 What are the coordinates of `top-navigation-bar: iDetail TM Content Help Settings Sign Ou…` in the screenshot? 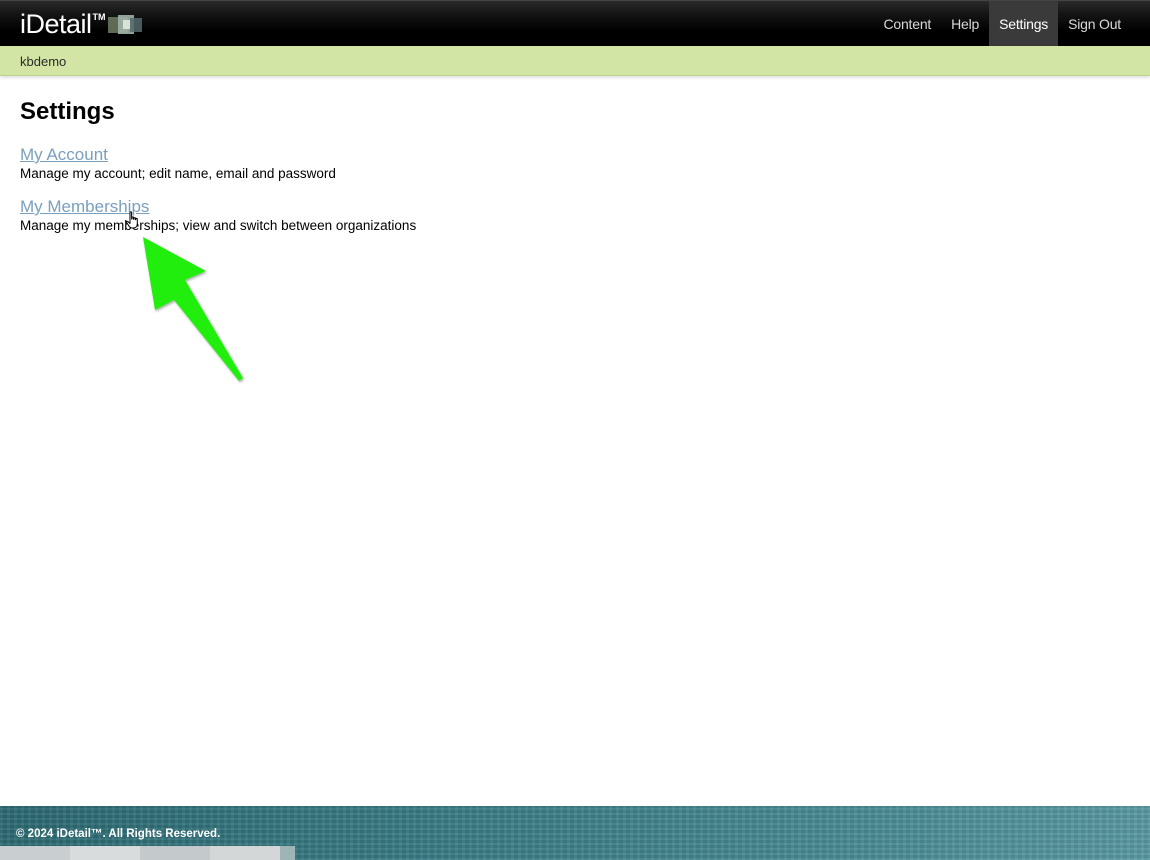 It's located at (575, 23).